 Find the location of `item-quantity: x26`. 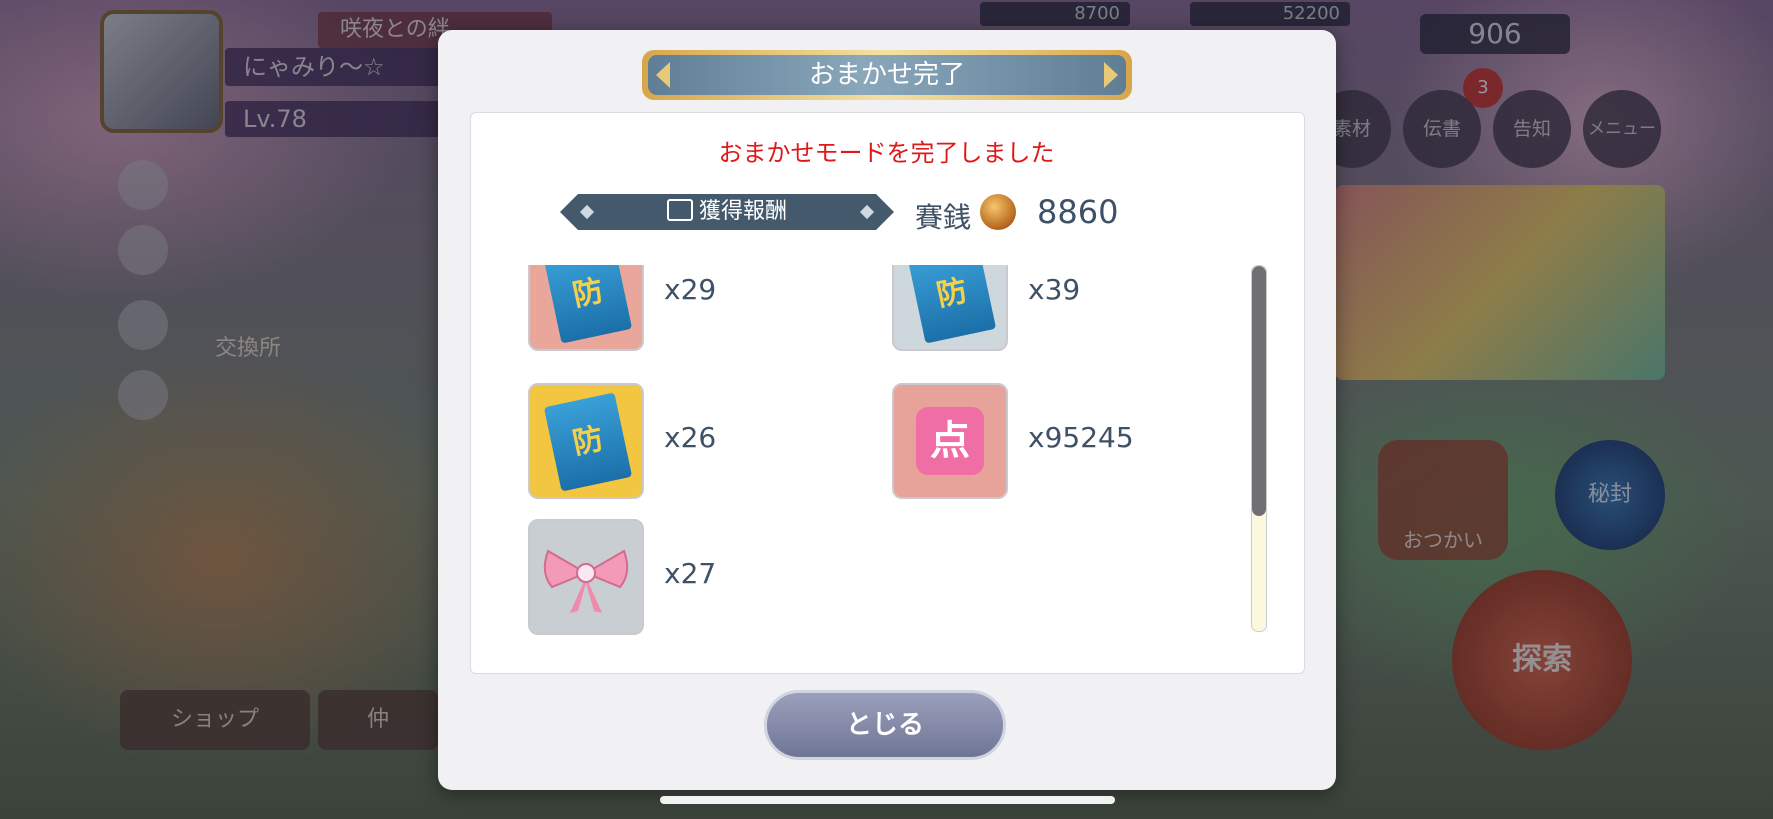

item-quantity: x26 is located at coordinates (690, 437).